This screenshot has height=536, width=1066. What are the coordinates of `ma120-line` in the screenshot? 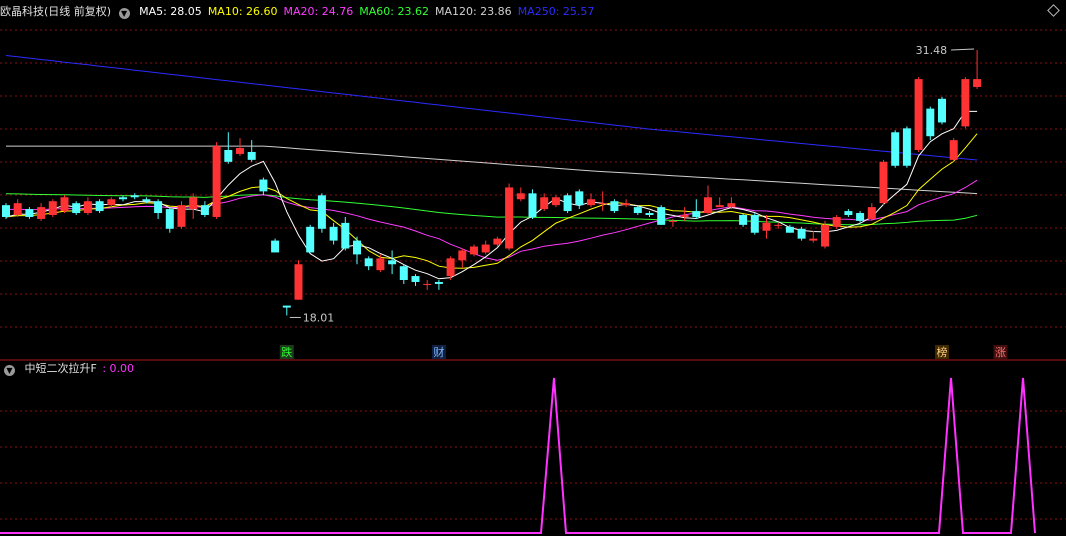 It's located at (492, 170).